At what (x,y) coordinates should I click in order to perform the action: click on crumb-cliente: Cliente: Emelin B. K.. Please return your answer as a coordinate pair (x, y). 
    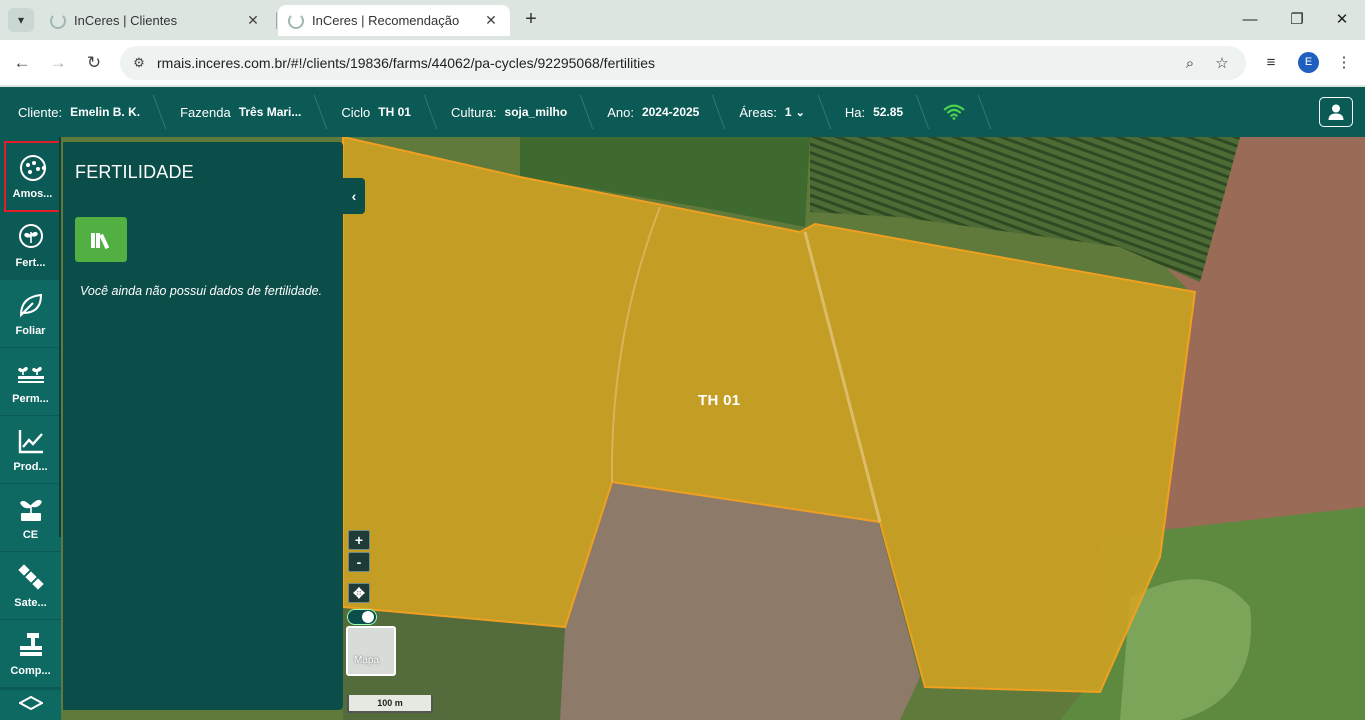
    Looking at the image, I should click on (81, 112).